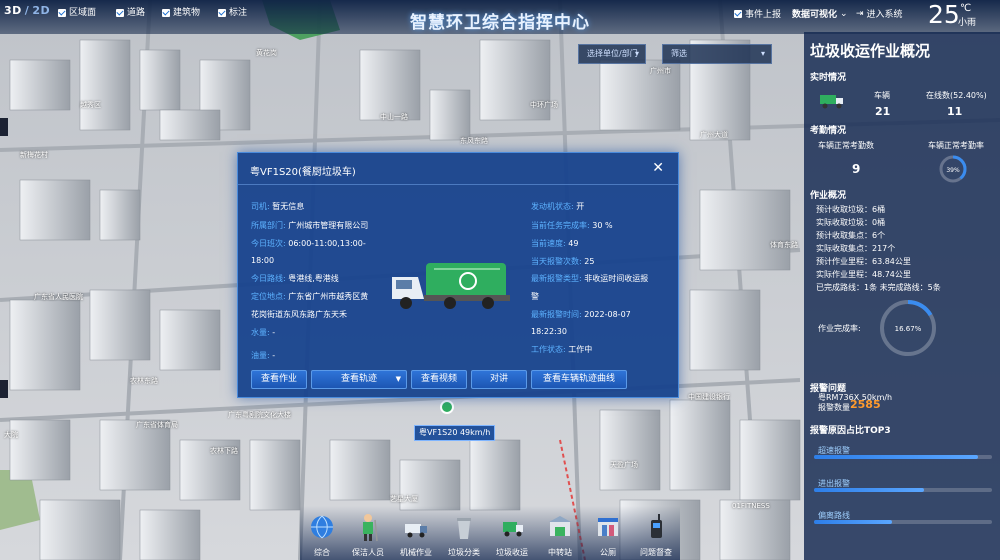 This screenshot has width=1000, height=560. What do you see at coordinates (828, 131) in the screenshot?
I see `section-attendance: 考勤情况` at bounding box center [828, 131].